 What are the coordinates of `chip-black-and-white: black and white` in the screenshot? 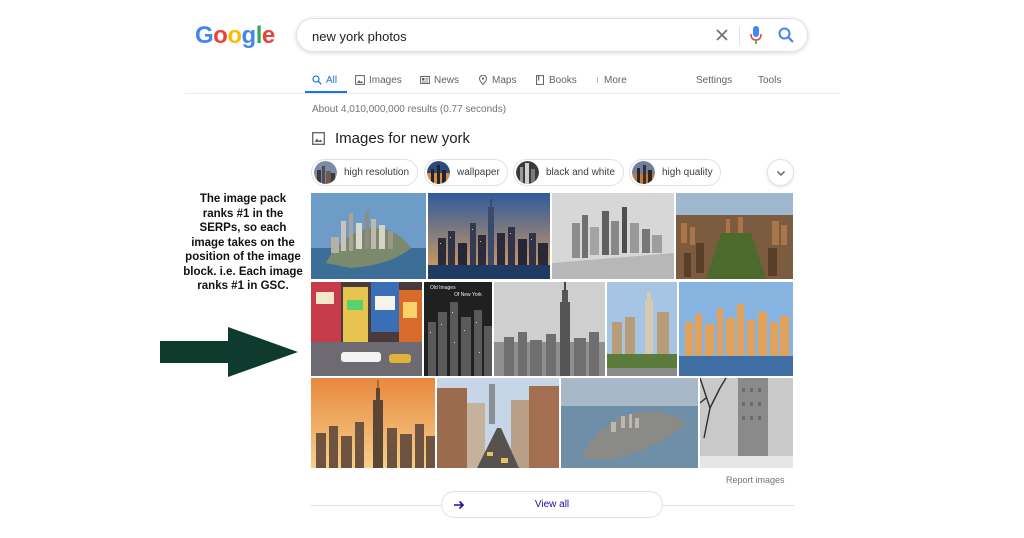 It's located at (568, 172).